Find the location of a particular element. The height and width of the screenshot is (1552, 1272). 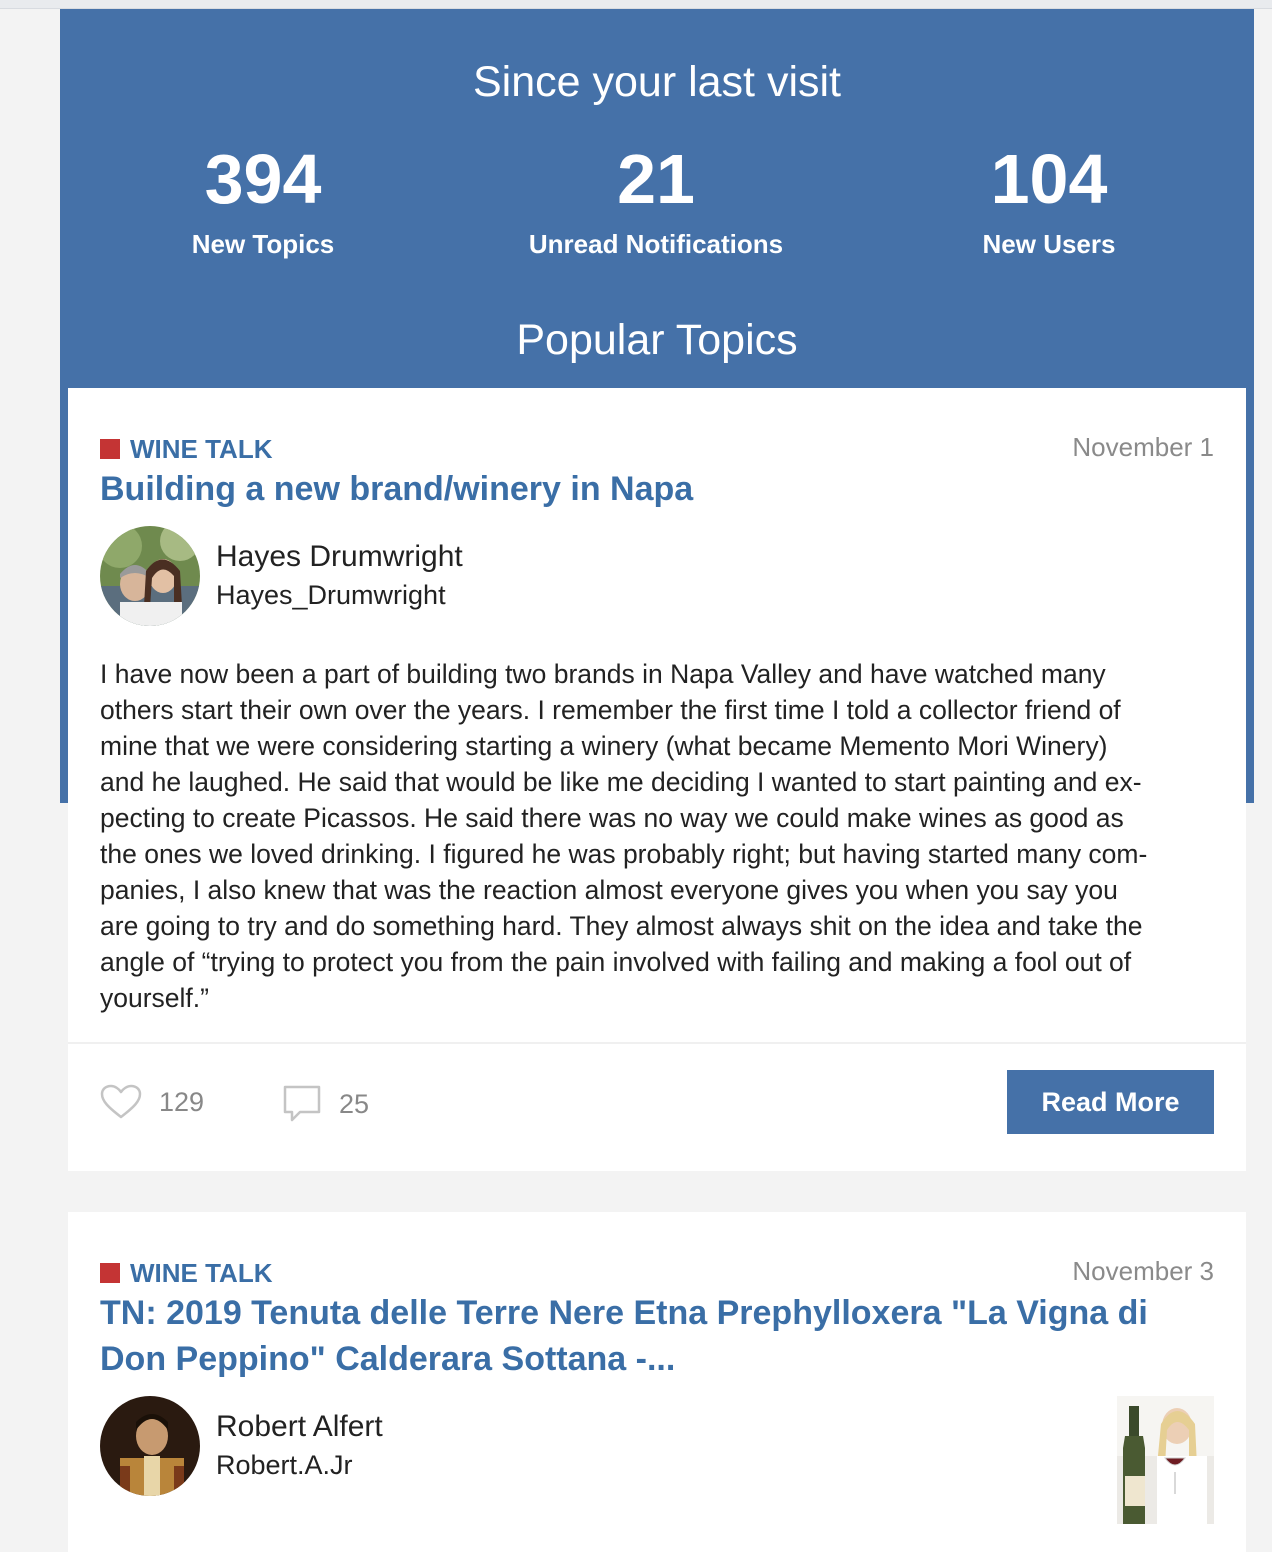

like-button: 129 is located at coordinates (152, 1102).